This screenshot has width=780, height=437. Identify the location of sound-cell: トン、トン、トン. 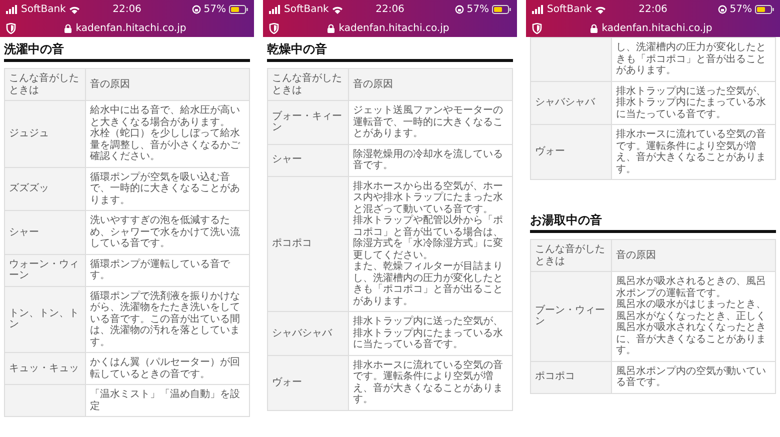
(45, 319).